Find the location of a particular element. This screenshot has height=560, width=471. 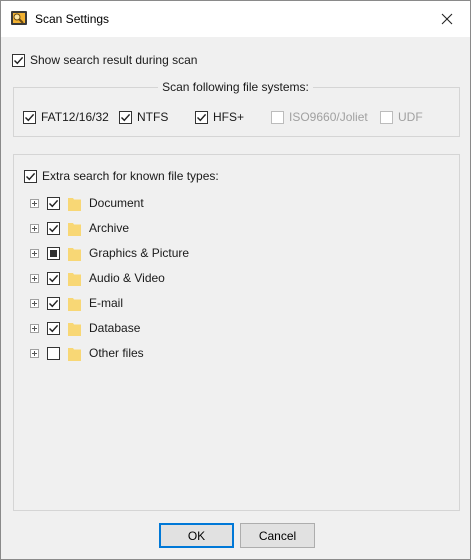

close-button is located at coordinates (447, 19).